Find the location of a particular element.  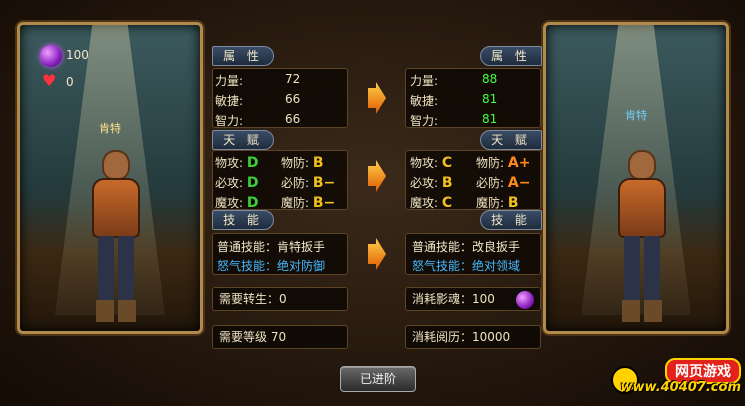

site-watermark-logo: 网页游戏 www.40407.com is located at coordinates (676, 380).